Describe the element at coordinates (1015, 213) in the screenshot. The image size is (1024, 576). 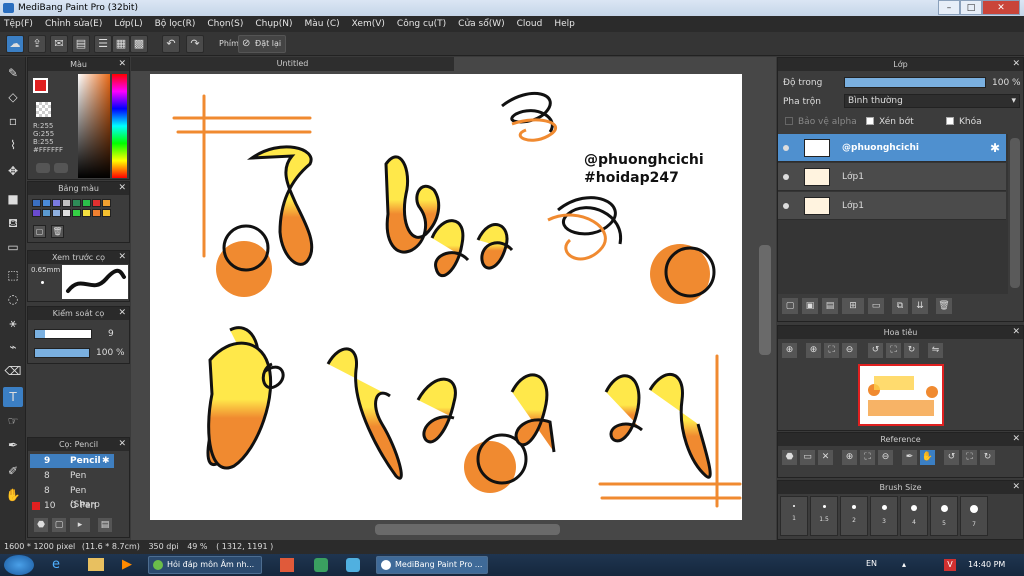
I see `layer-scrollbar` at that location.